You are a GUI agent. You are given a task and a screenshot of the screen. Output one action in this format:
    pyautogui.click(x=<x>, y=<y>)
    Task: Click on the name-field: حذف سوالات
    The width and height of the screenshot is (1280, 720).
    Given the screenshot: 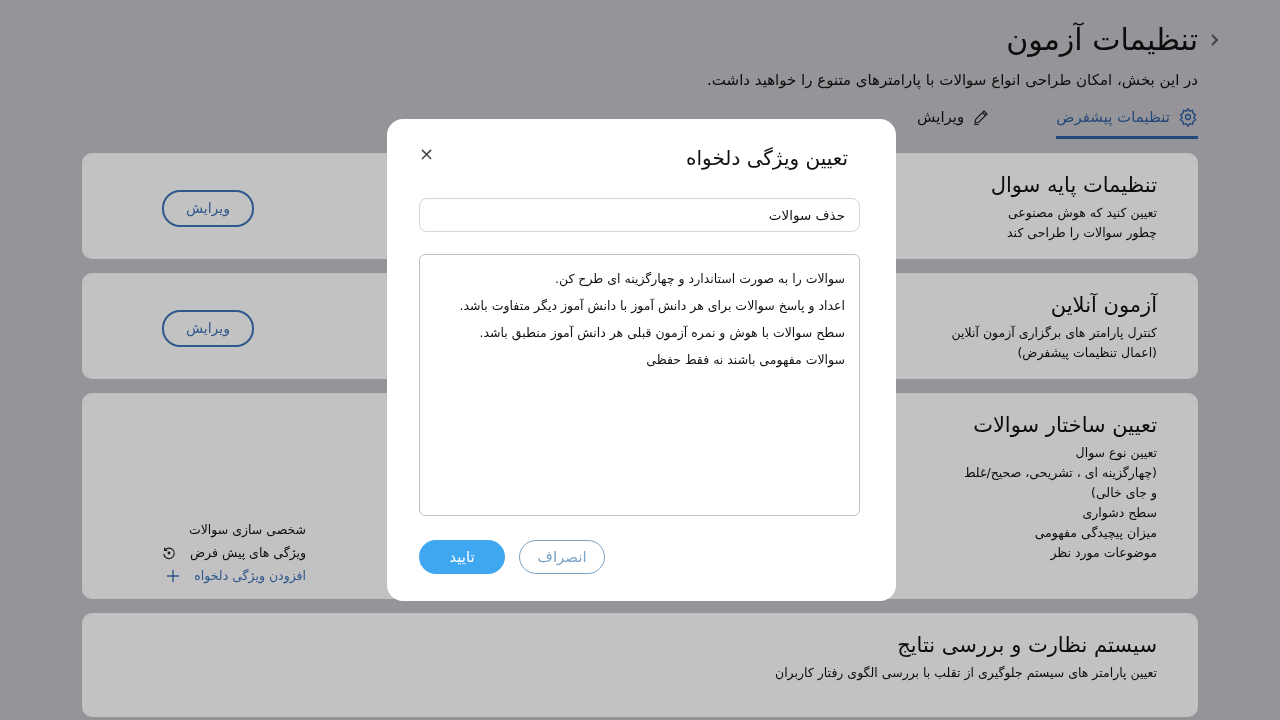 What is the action you would take?
    pyautogui.click(x=639, y=215)
    